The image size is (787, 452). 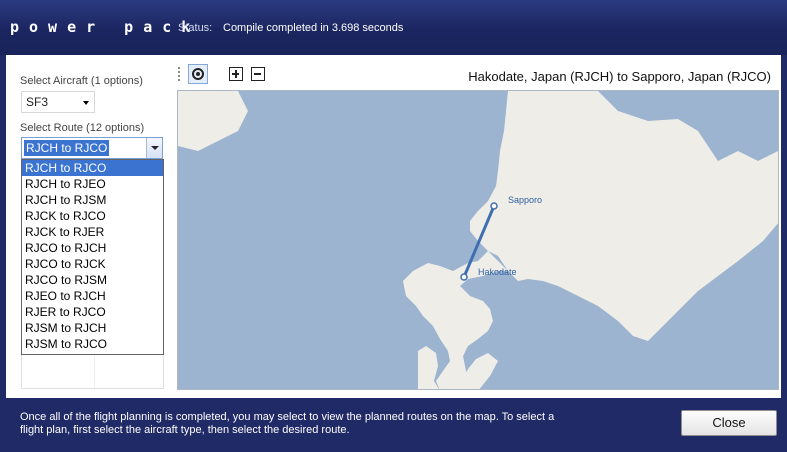 I want to click on zoom-in-button, so click(x=236, y=74).